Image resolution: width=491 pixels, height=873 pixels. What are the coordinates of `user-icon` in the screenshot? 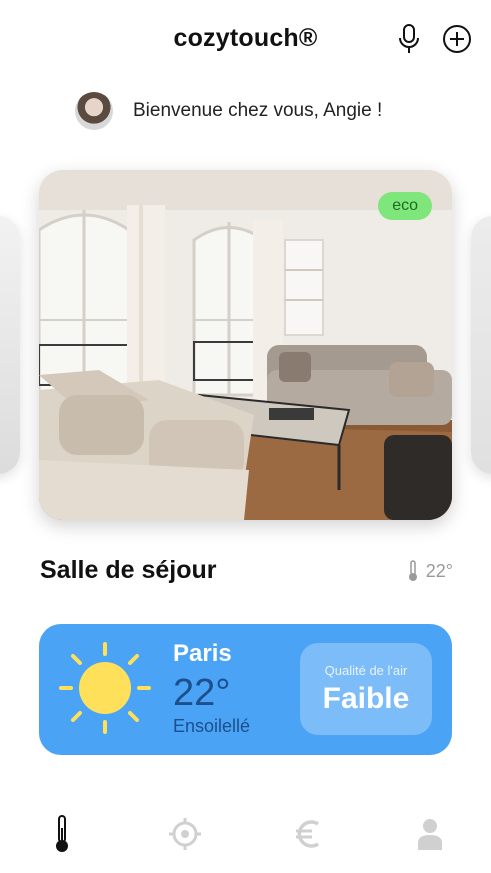 It's located at (430, 834).